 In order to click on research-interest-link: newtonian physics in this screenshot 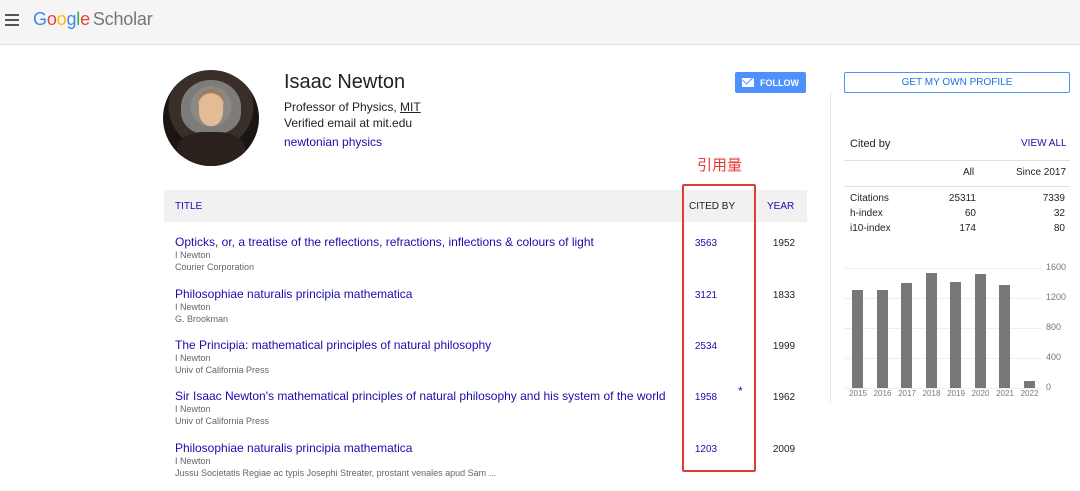, I will do `click(333, 142)`.